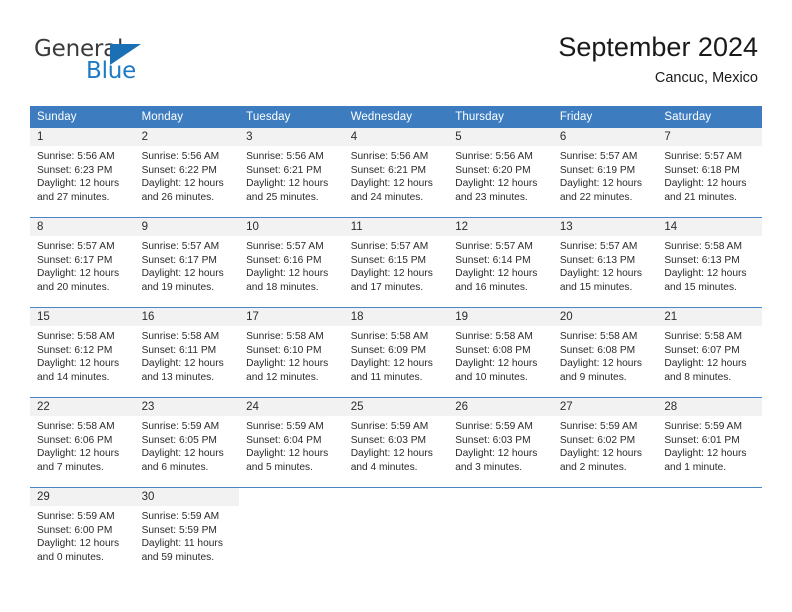 The height and width of the screenshot is (612, 792). I want to click on daylight-text-line2: and 1 minute., so click(695, 467).